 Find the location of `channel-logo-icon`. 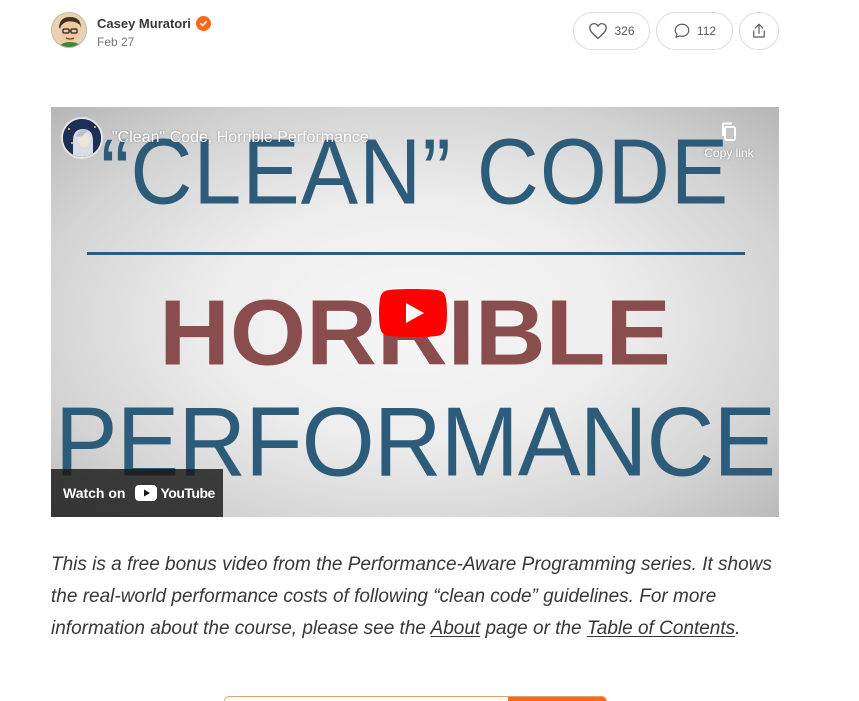

channel-logo-icon is located at coordinates (82, 138).